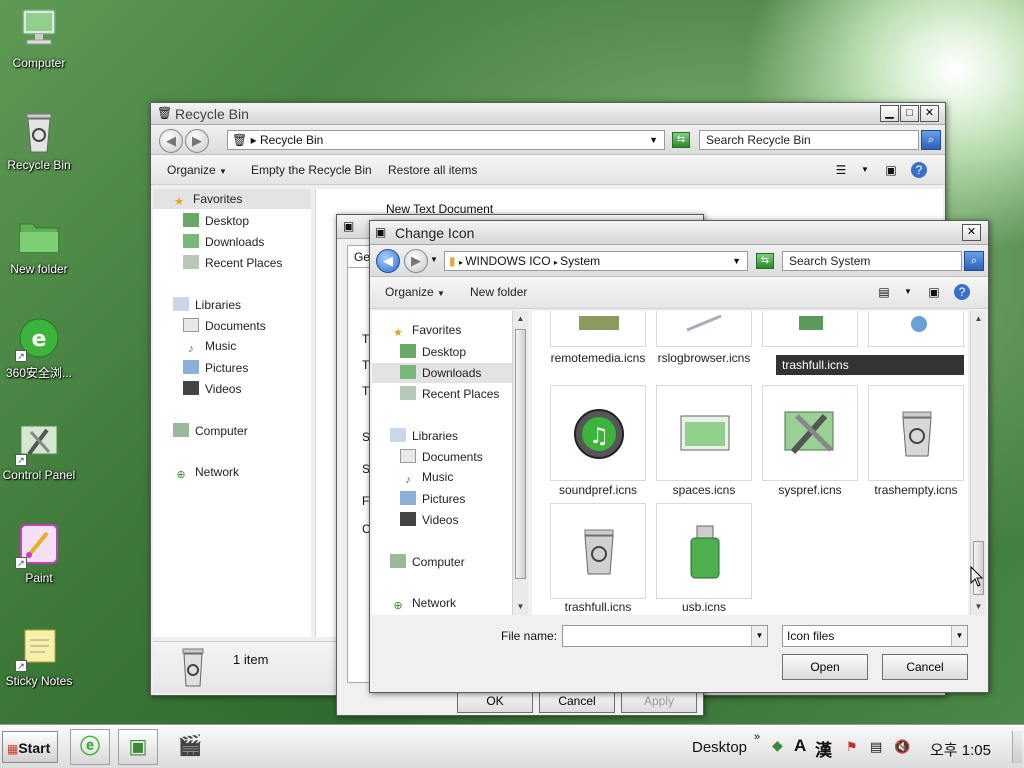 The image size is (1024, 768). Describe the element at coordinates (884, 292) in the screenshot. I see `view-options-icon: ▤` at that location.